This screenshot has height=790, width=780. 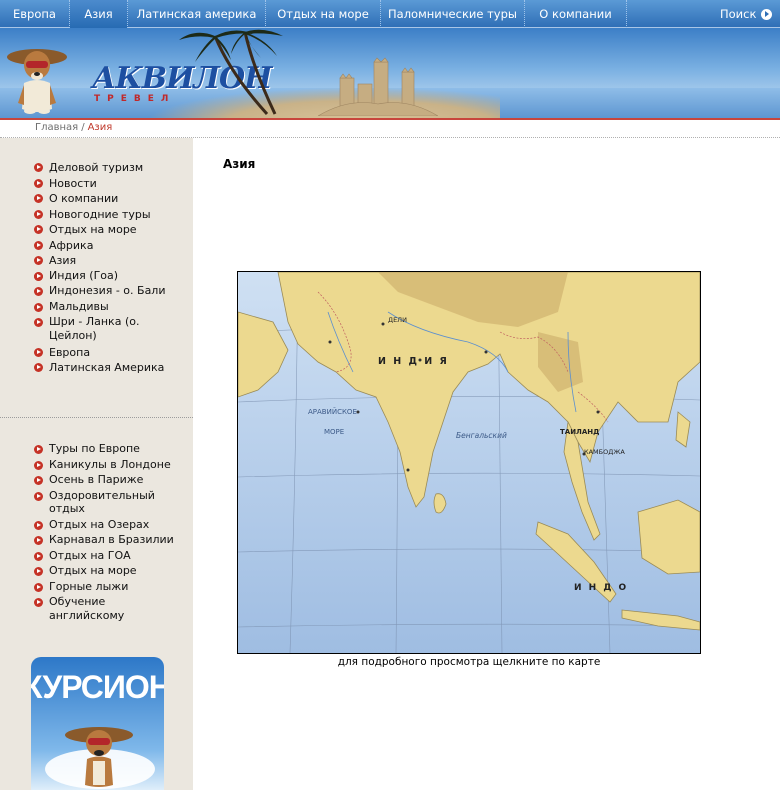 I want to click on sidebar-divider, so click(x=96, y=417).